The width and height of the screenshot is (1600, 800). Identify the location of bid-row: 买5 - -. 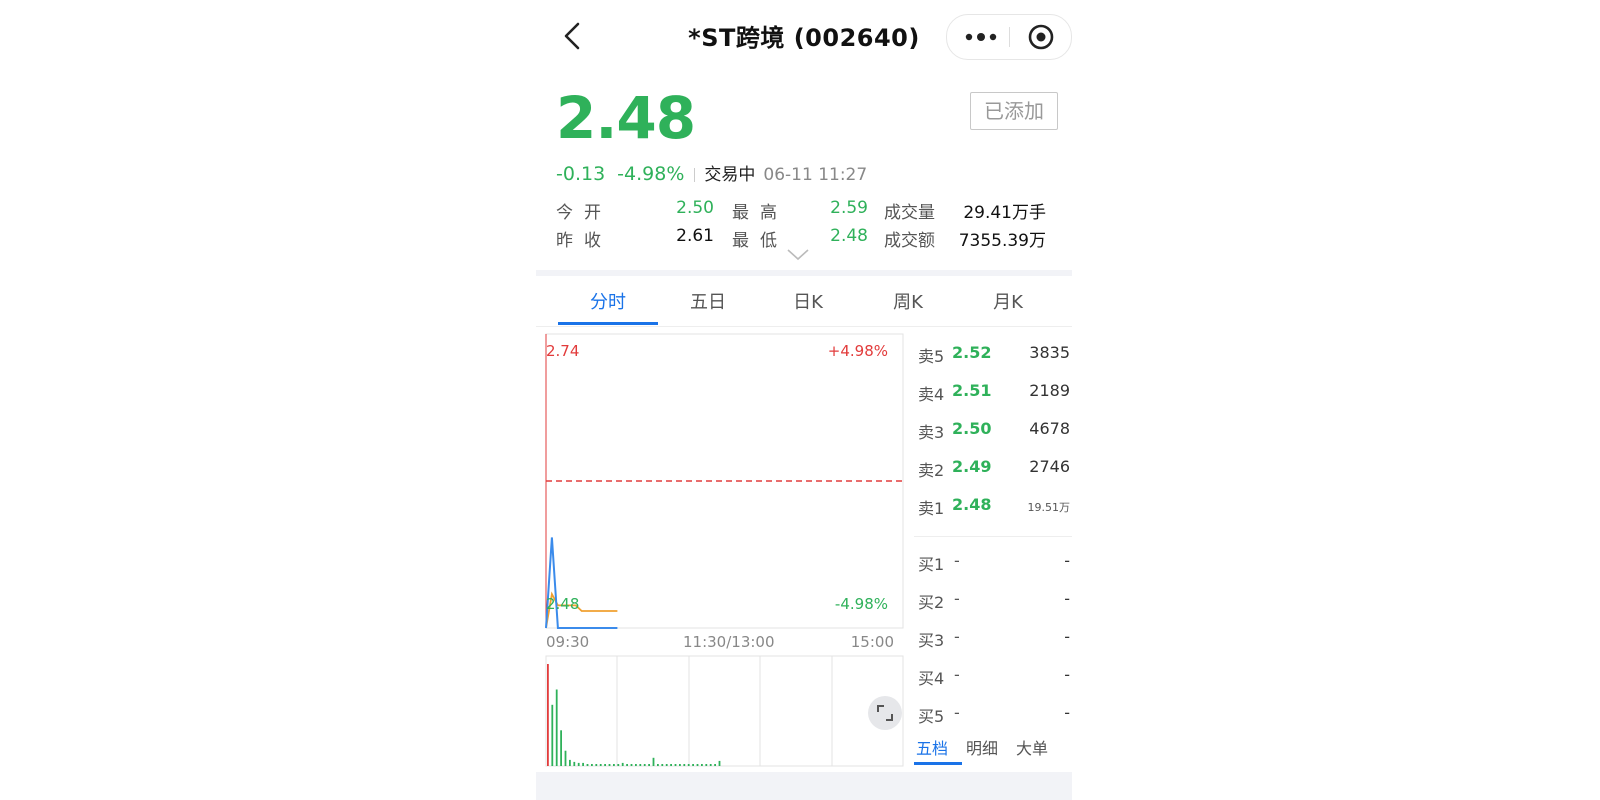
(990, 713).